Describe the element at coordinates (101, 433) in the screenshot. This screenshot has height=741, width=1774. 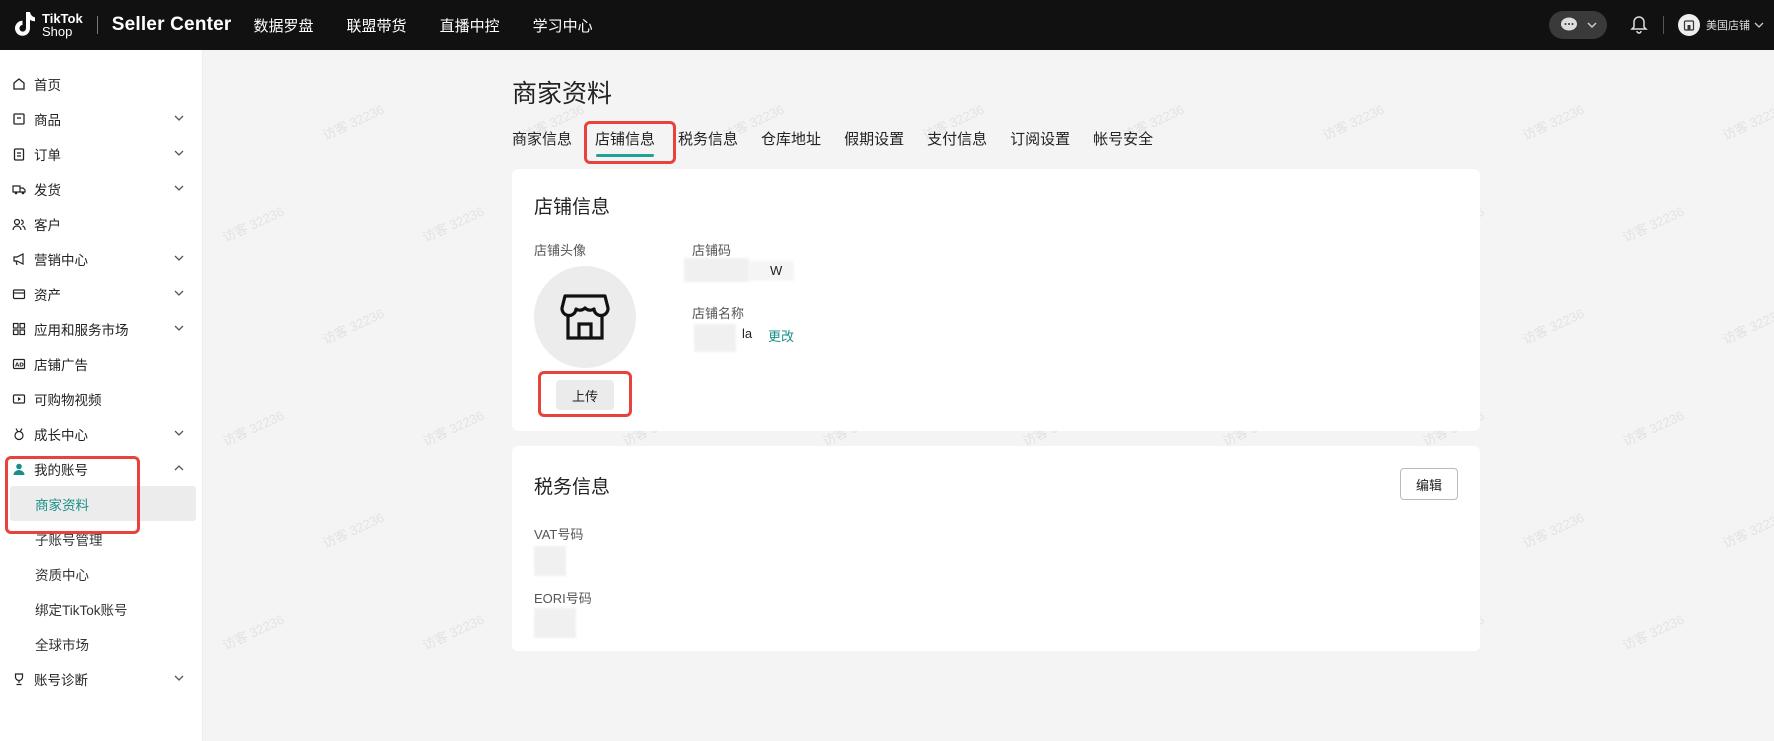
I see `sidebar-item-growth-center: 成长中心` at that location.